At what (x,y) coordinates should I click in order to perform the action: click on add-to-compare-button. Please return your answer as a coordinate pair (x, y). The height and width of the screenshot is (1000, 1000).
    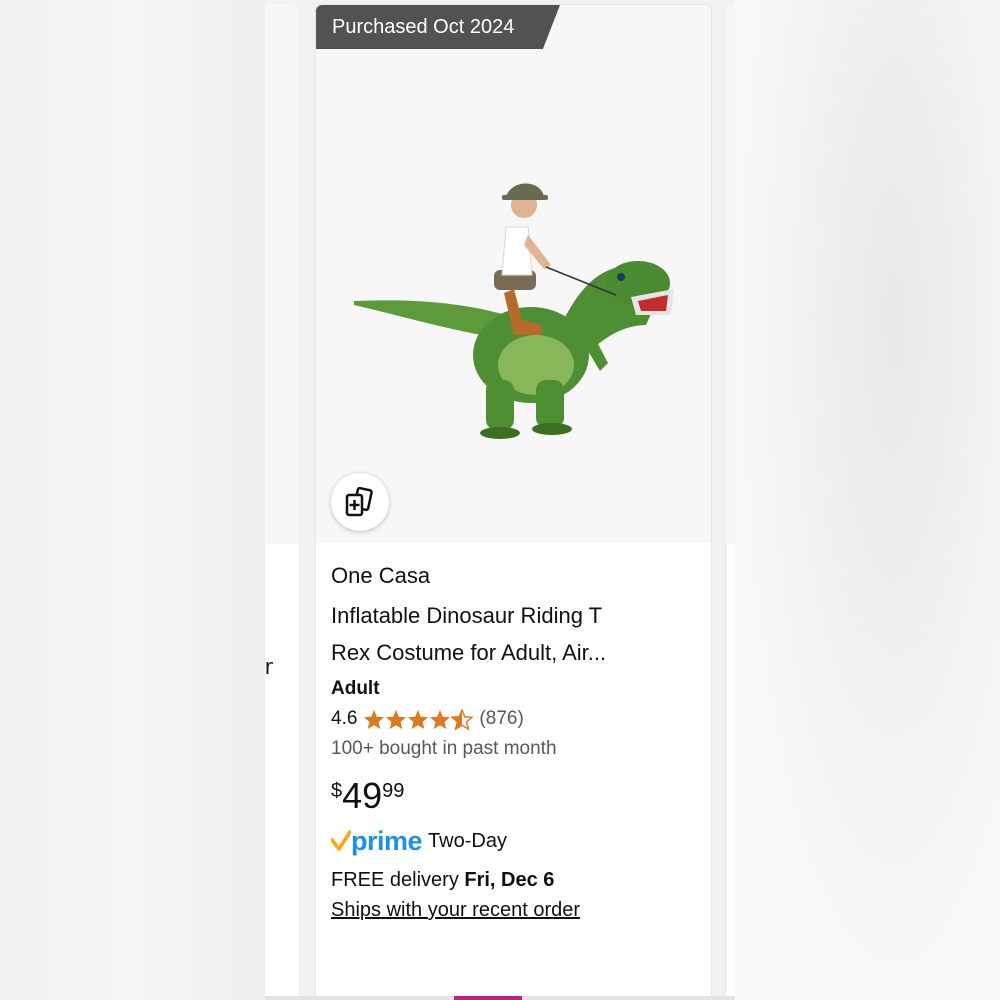
    Looking at the image, I should click on (360, 502).